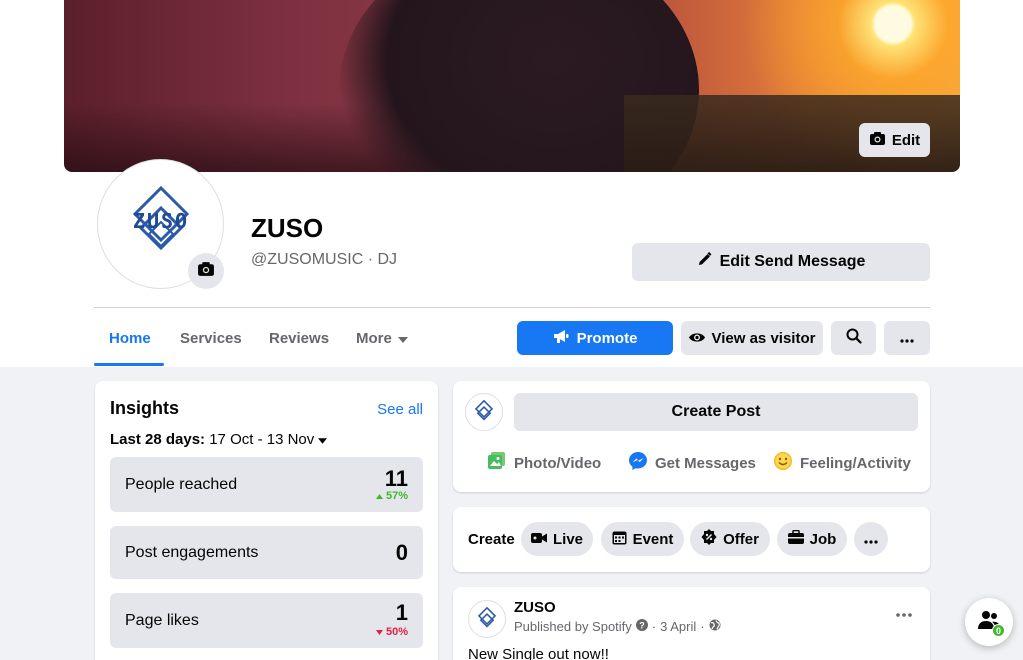  I want to click on promote-button: Promote, so click(595, 338).